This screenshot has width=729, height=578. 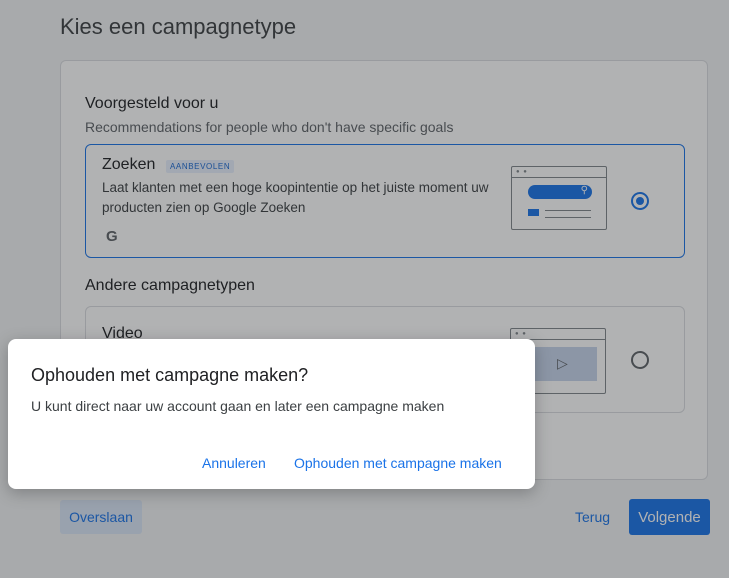 What do you see at coordinates (170, 375) in the screenshot?
I see `dialog-title: Ophouden met campagne maken?` at bounding box center [170, 375].